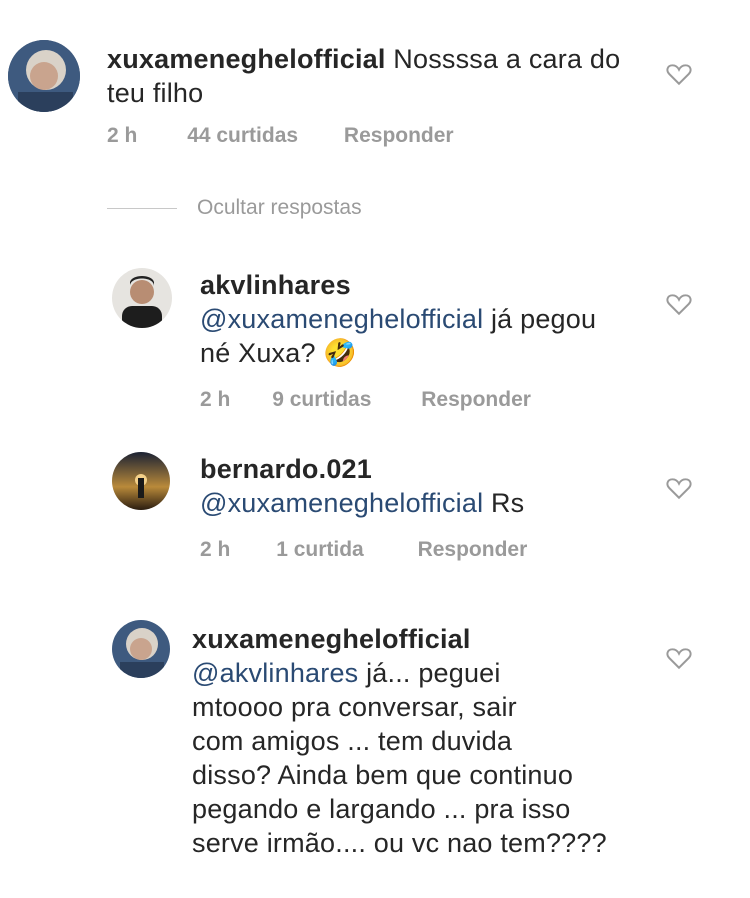  Describe the element at coordinates (352, 741) in the screenshot. I see `comment-body: com amigos ... tem duvida` at that location.